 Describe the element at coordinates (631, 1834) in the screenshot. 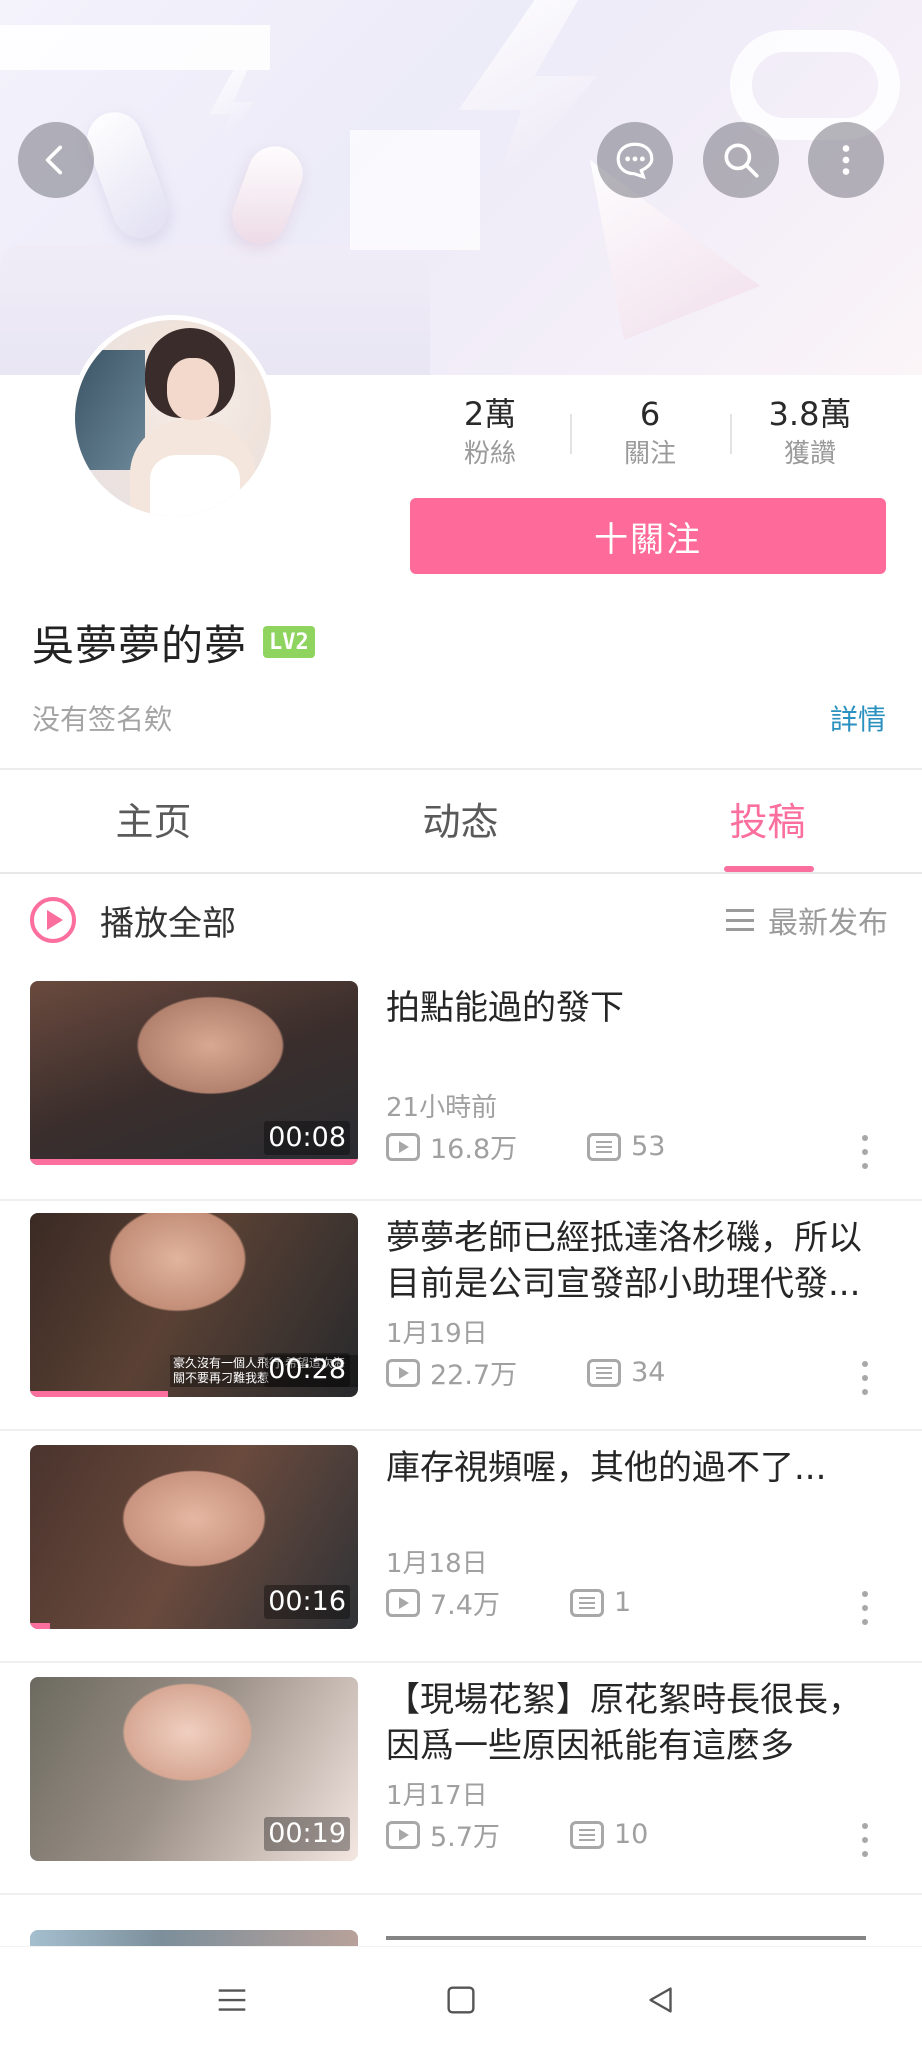

I see `video-comments: 10` at that location.